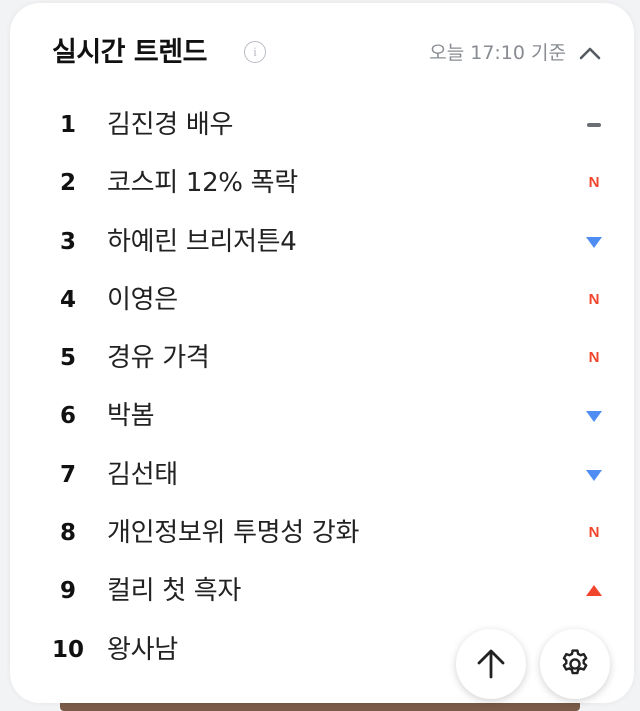  Describe the element at coordinates (170, 125) in the screenshot. I see `trend-keyword: 김진경 배우` at that location.